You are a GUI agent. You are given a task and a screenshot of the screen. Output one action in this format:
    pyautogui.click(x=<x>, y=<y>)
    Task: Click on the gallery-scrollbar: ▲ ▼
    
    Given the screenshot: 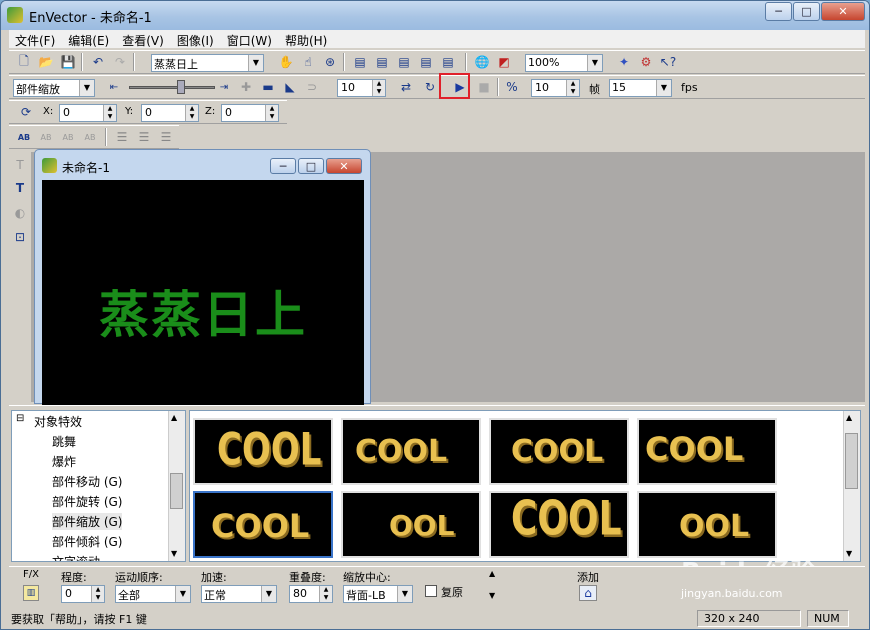 What is the action you would take?
    pyautogui.click(x=851, y=486)
    